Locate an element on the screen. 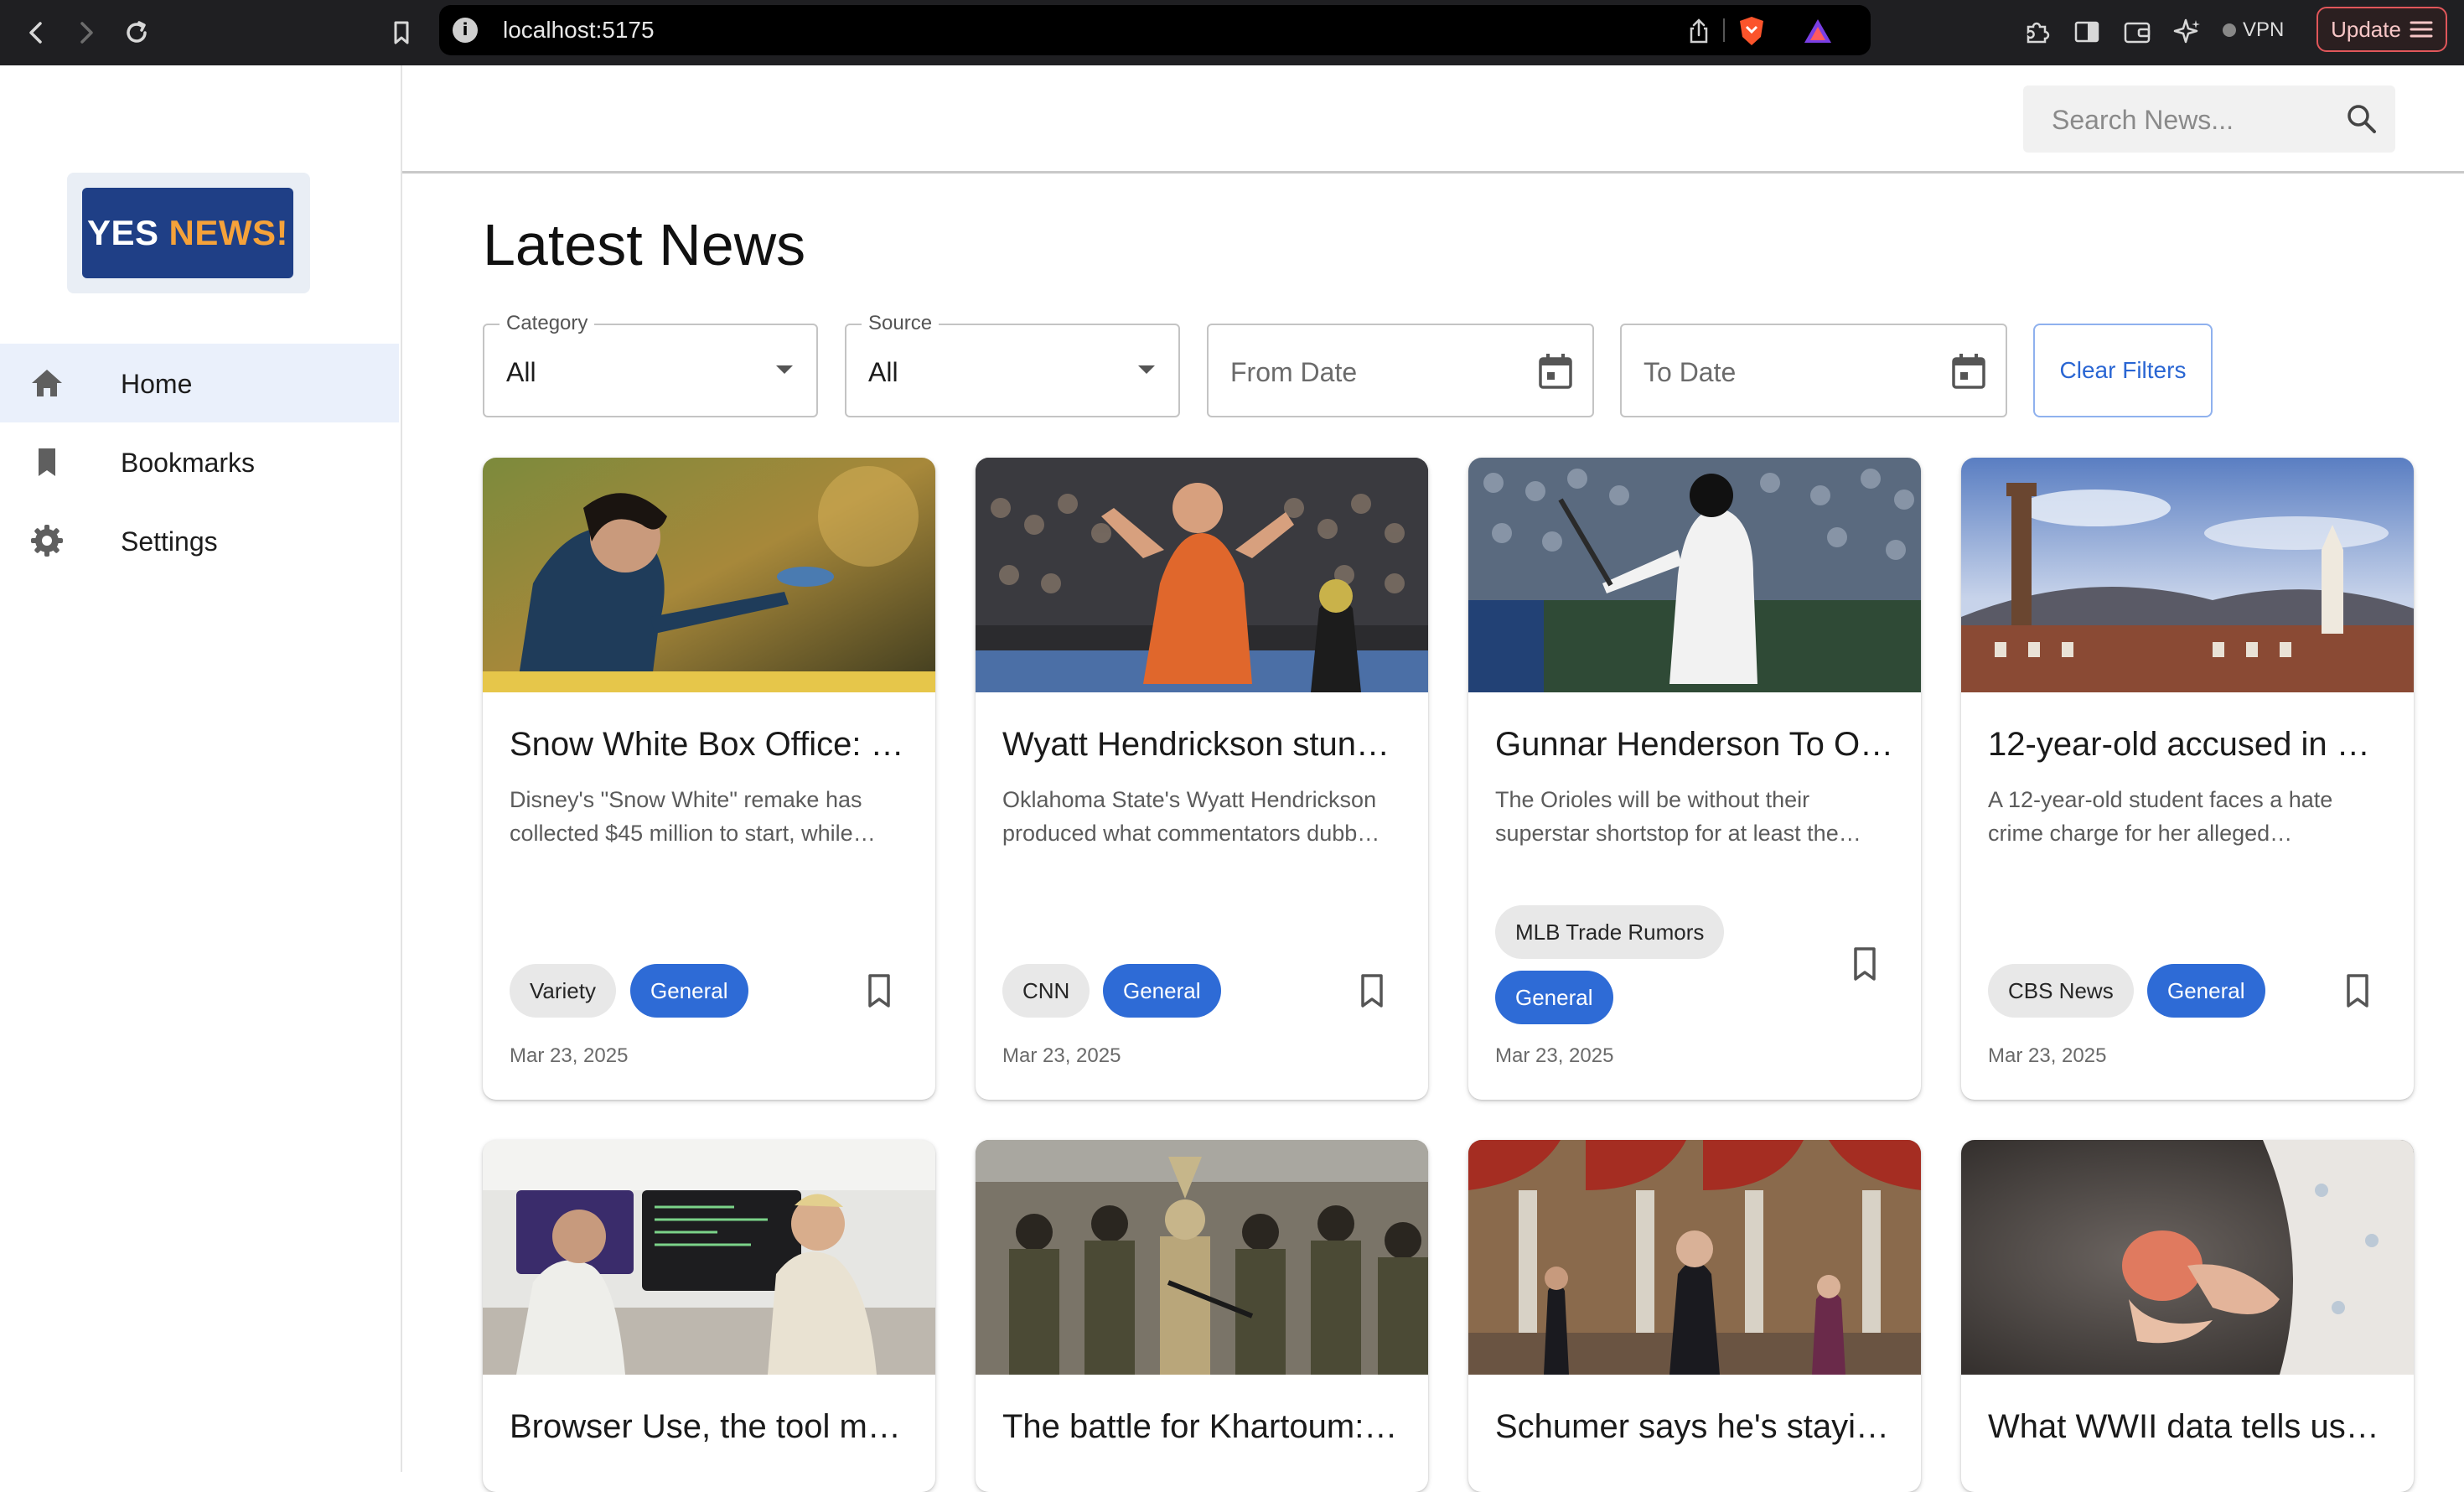 Image resolution: width=2464 pixels, height=1492 pixels. bookmark-page-icon is located at coordinates (401, 32).